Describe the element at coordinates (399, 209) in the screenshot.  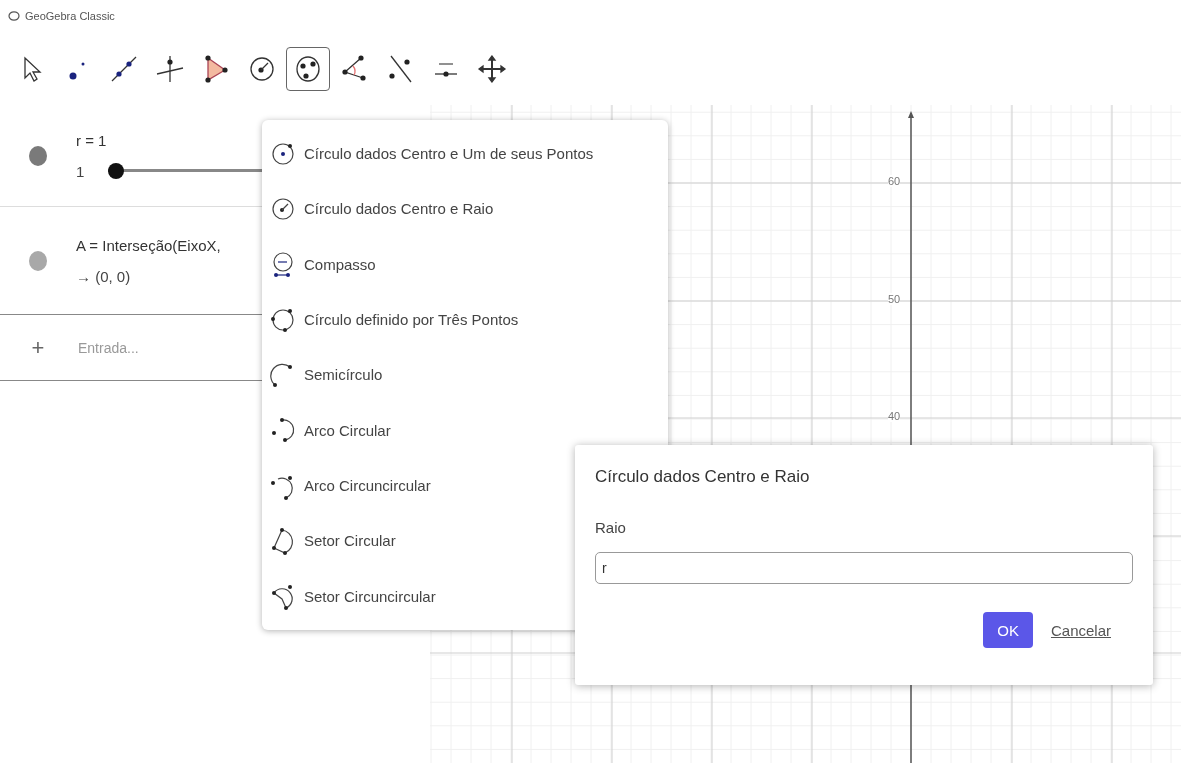
I see `menu-item-label: Círculo dados Centro e Raio` at that location.